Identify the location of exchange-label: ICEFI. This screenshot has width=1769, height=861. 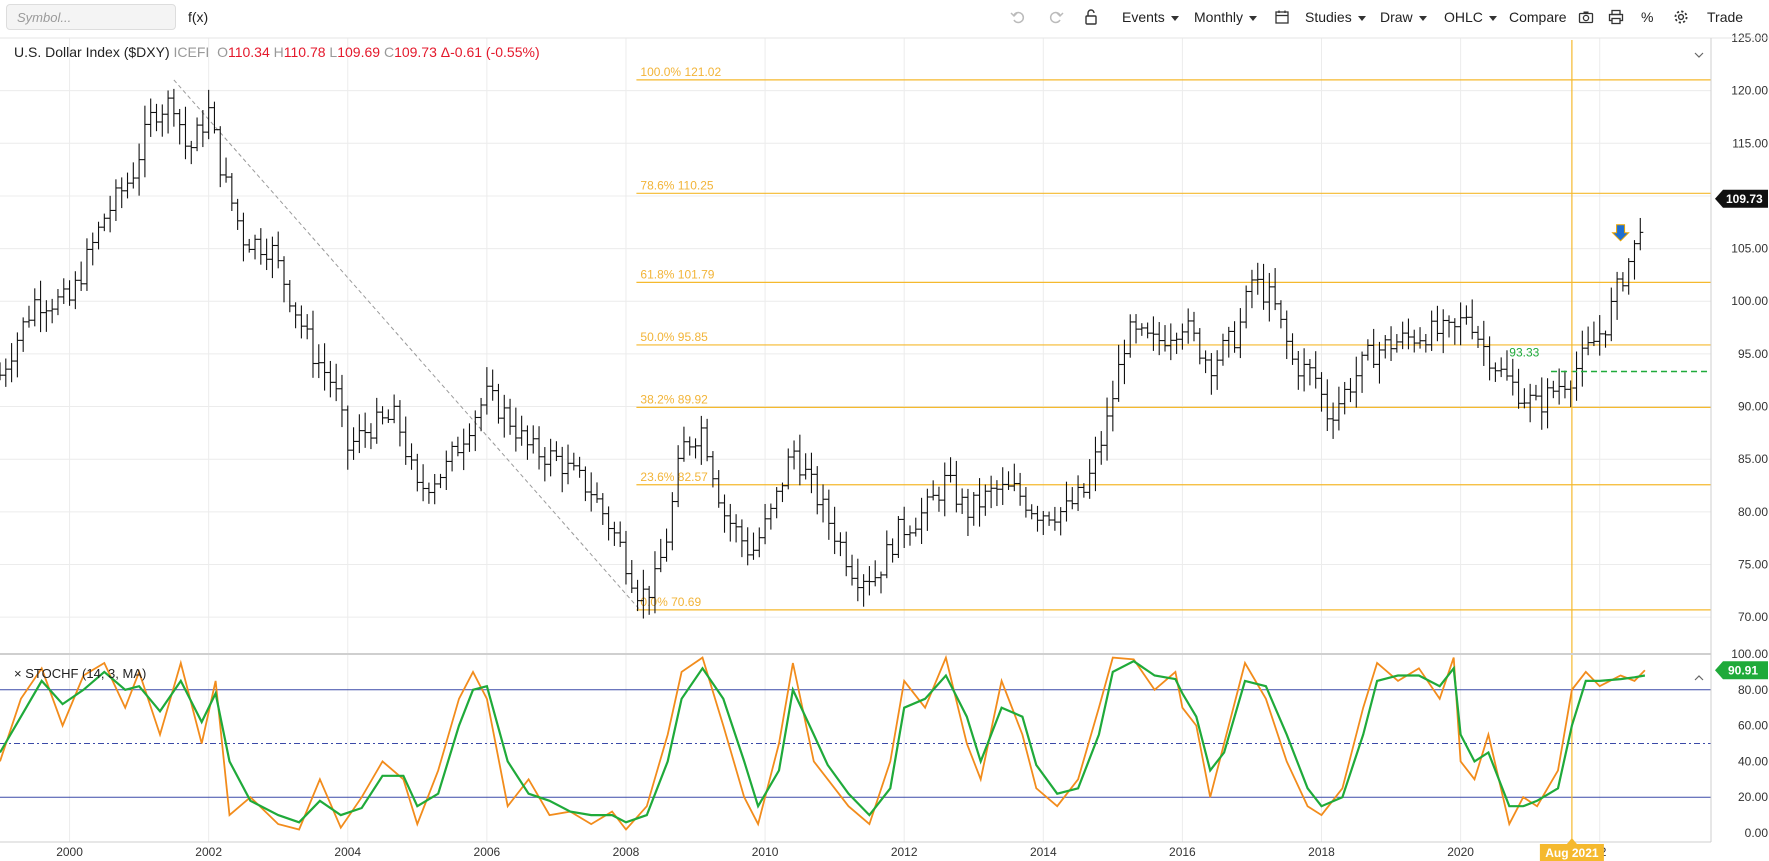
(191, 52).